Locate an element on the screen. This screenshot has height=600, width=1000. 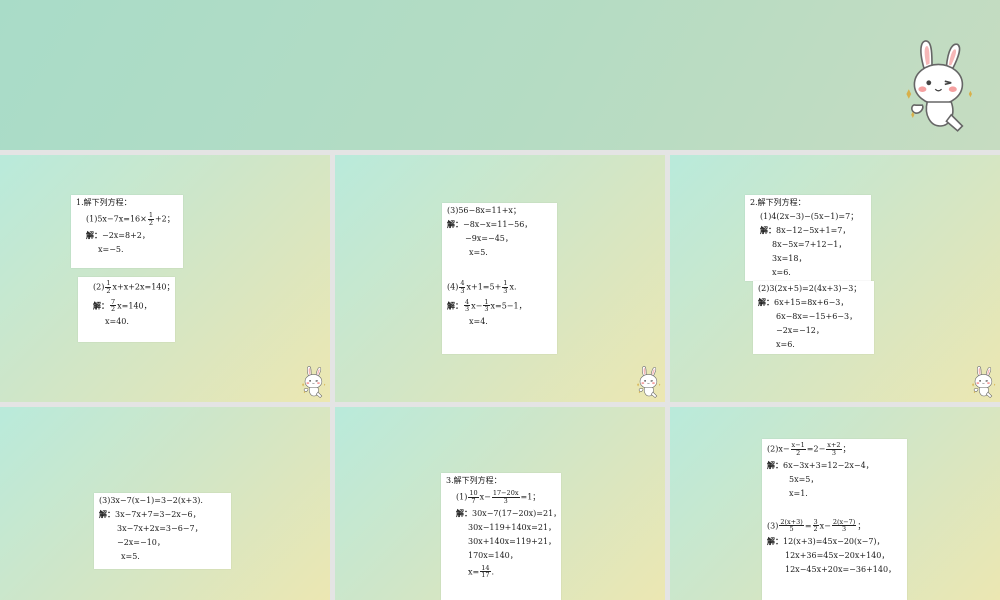
fraction: 17−20x 3 is located at coordinates (505, 497).